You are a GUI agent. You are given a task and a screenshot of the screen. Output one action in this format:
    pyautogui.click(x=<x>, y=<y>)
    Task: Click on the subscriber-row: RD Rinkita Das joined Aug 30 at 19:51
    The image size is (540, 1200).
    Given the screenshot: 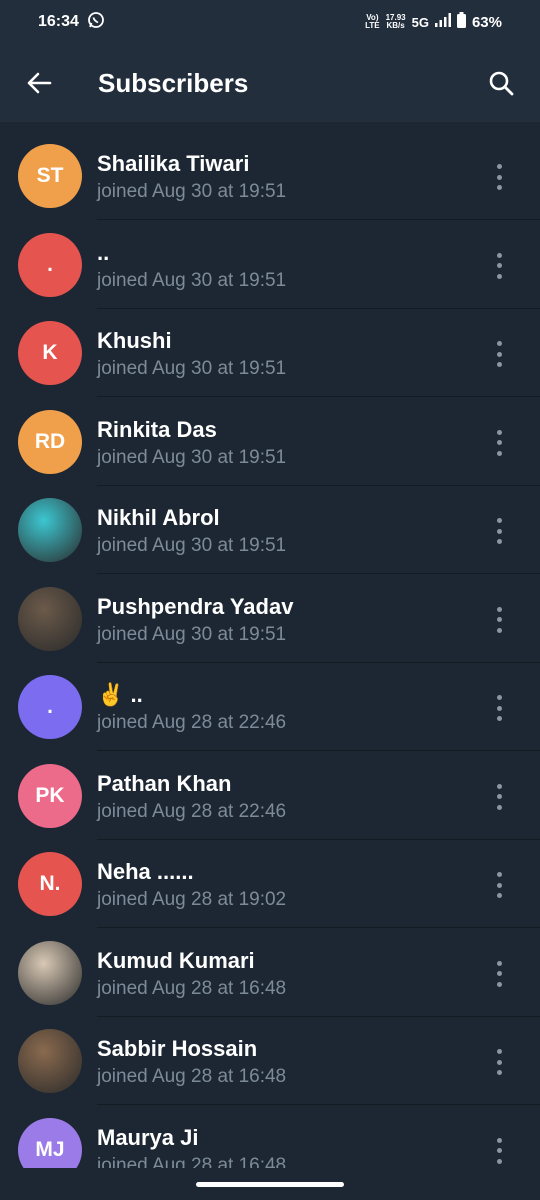 What is the action you would take?
    pyautogui.click(x=270, y=442)
    